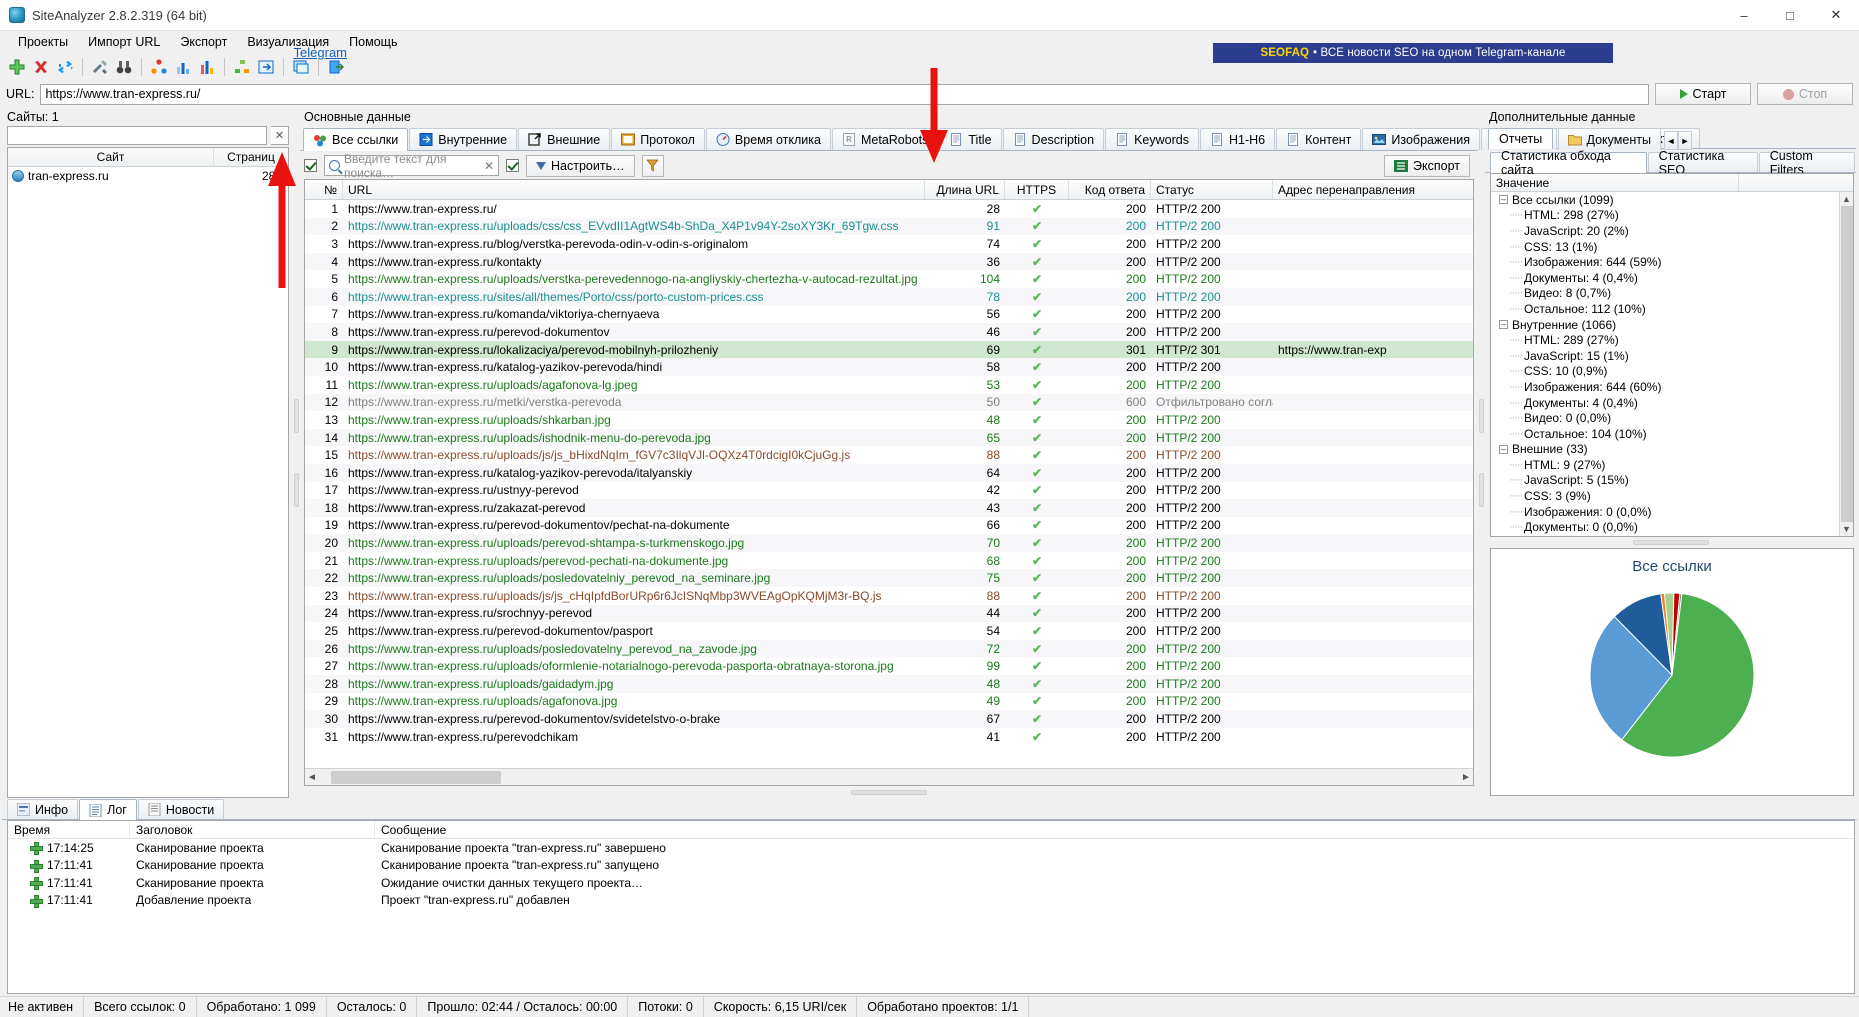  Describe the element at coordinates (1373, 189) in the screenshot. I see `col-redirect-url: Адрес перенаправления` at that location.